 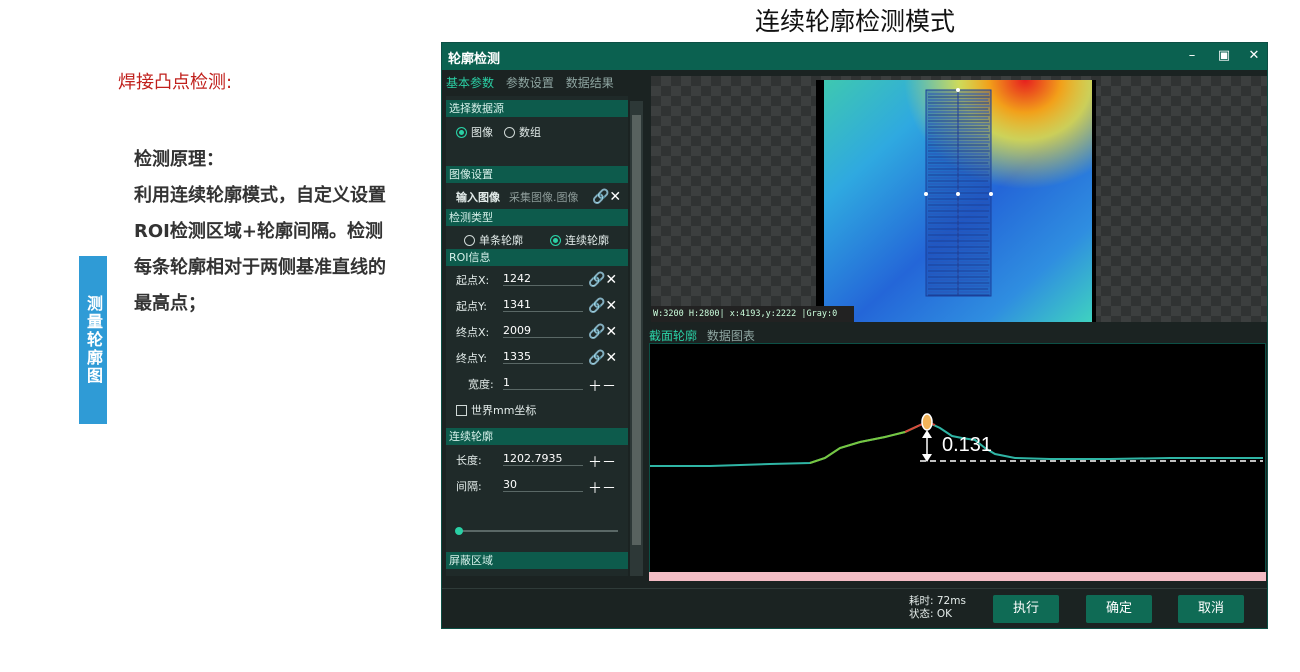 I want to click on start-x-label: 起点X:, so click(x=473, y=280).